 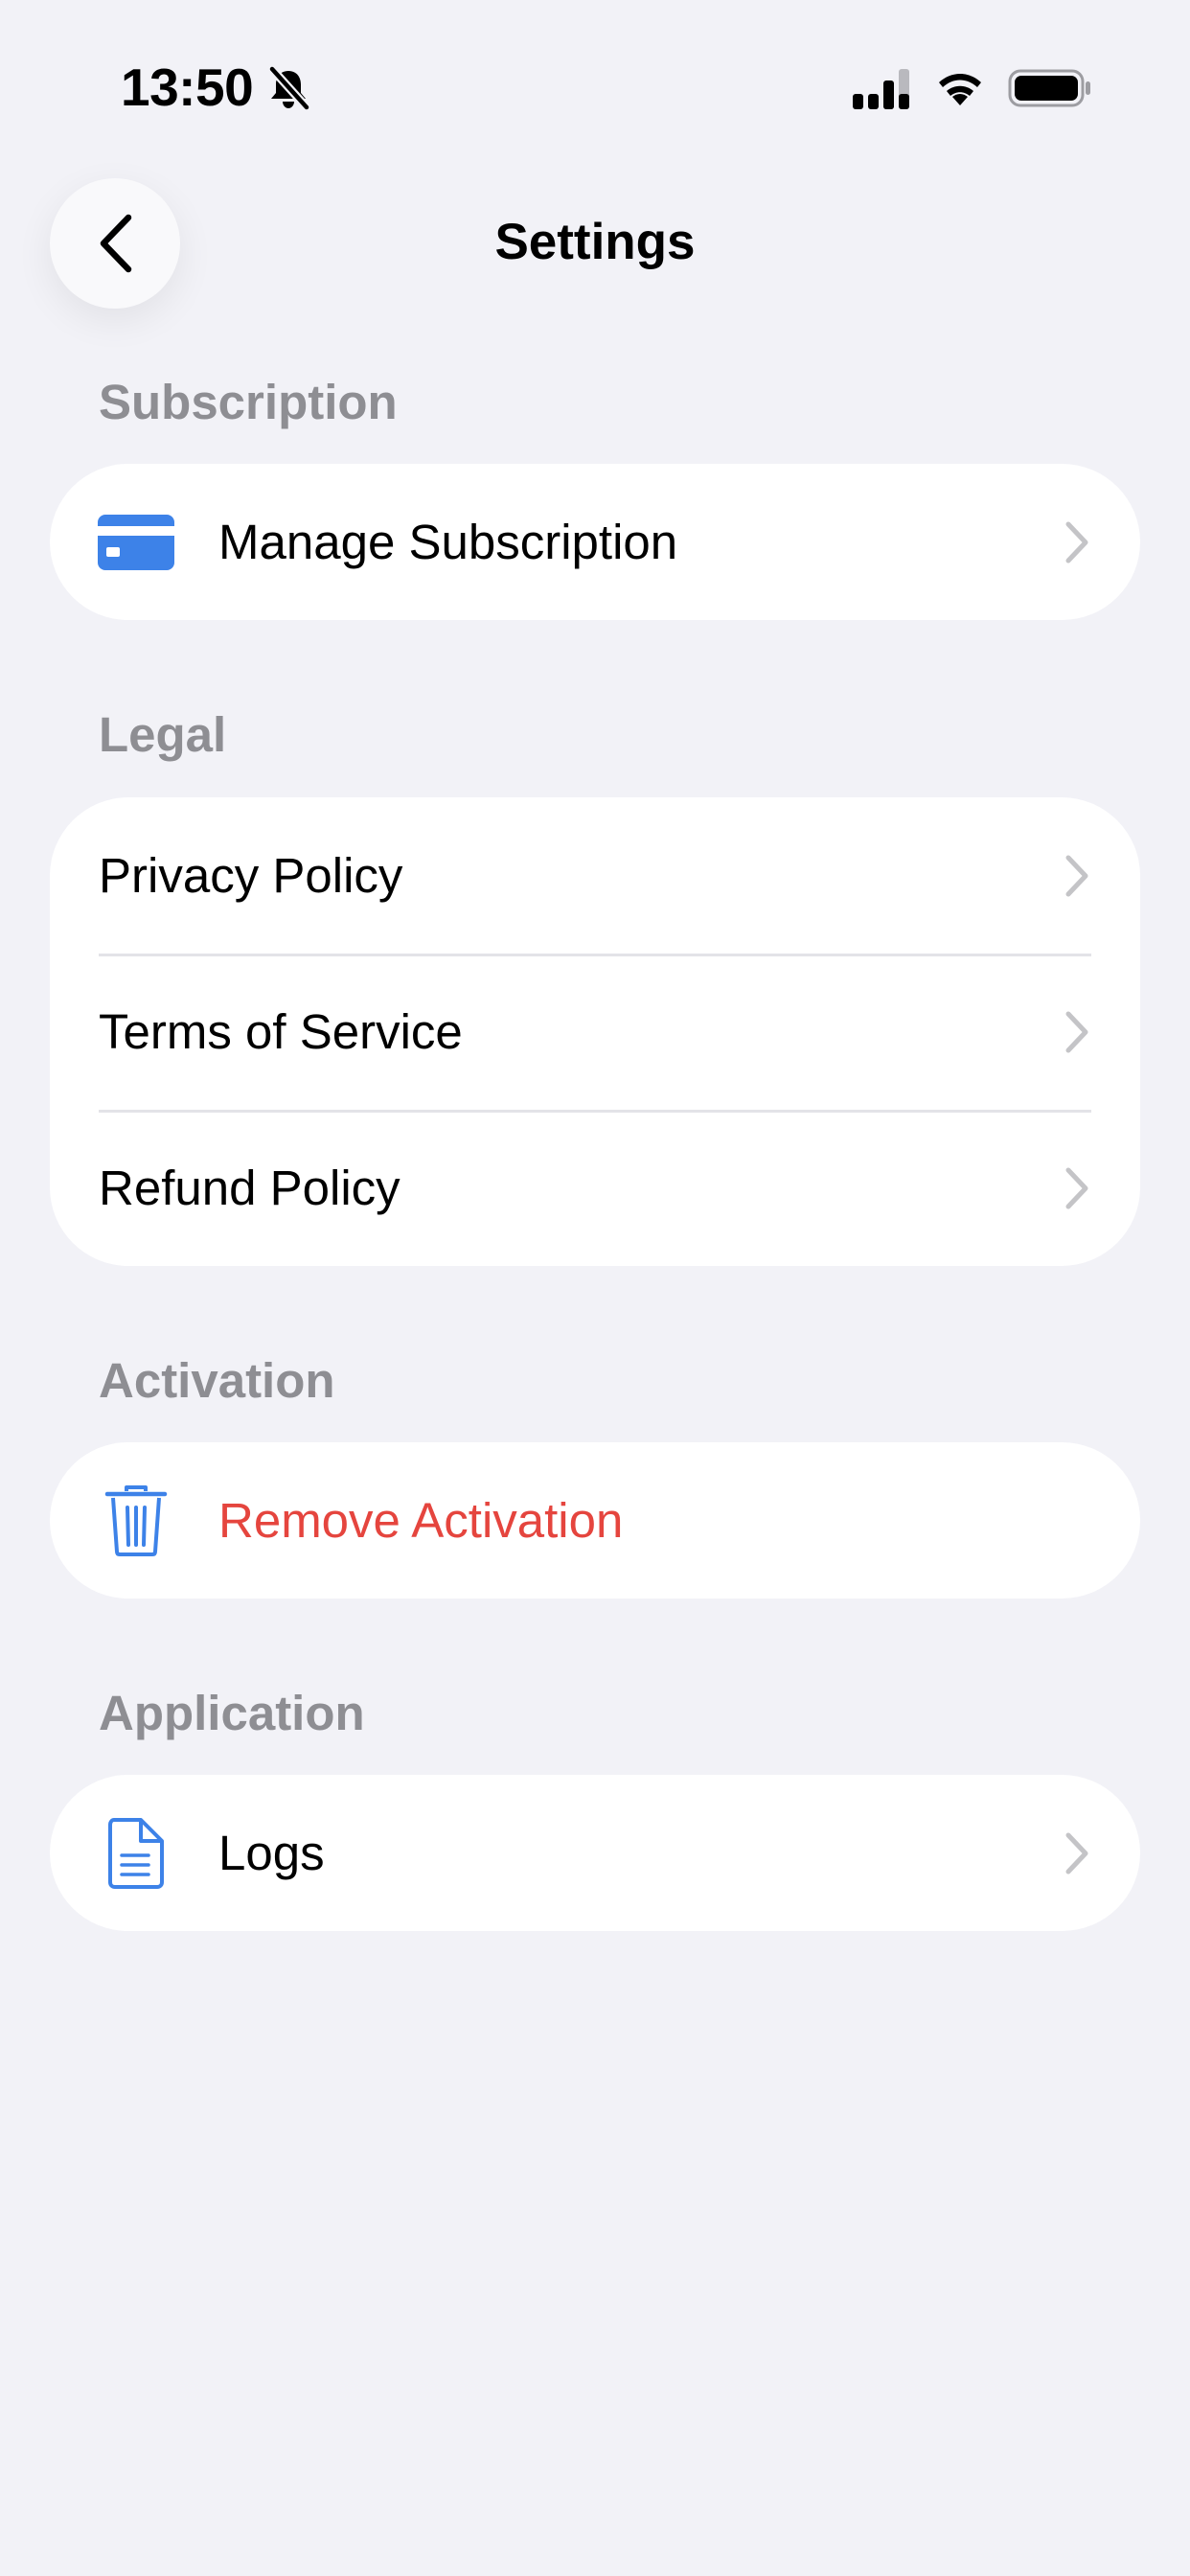 I want to click on page-title: Settings, so click(x=595, y=242).